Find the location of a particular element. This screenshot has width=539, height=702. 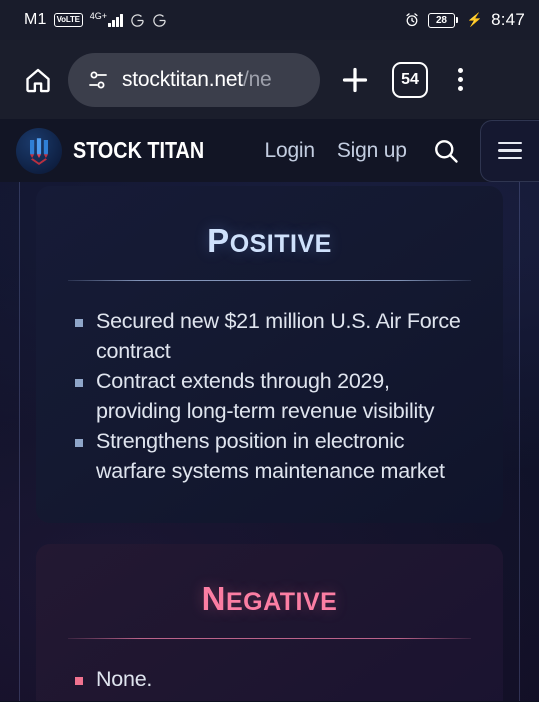

positive-card-divider is located at coordinates (269, 280).